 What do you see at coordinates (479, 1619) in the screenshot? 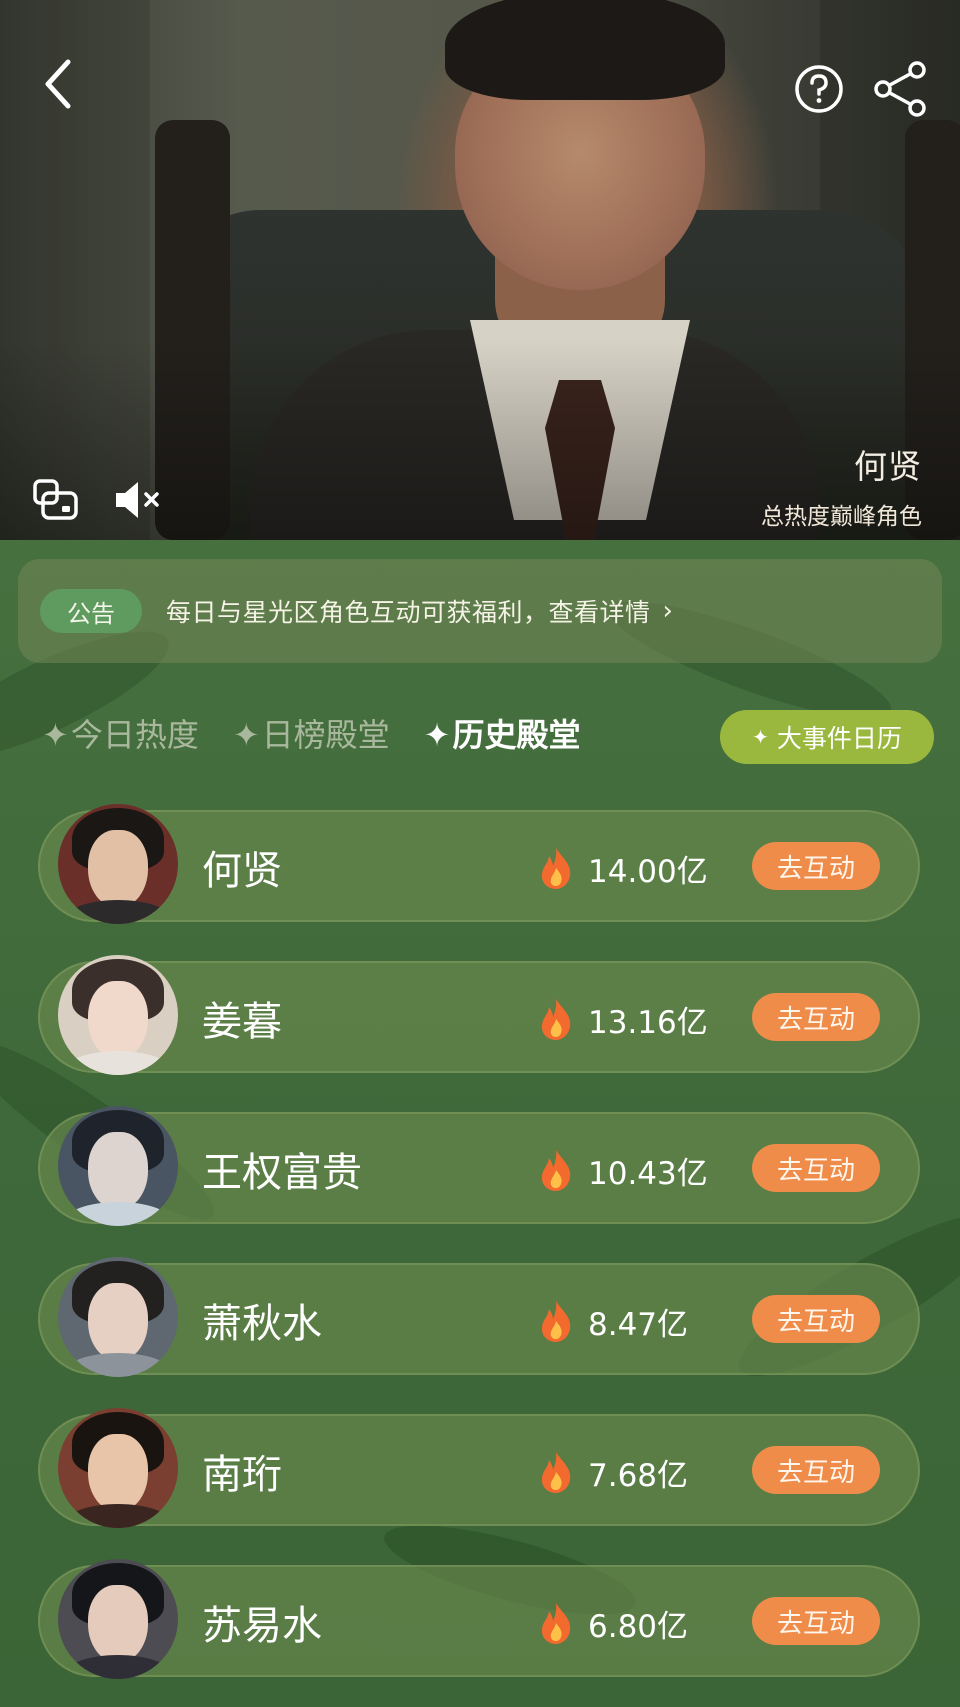
I see `ranking-row: 苏易水 6.80亿 去互动` at bounding box center [479, 1619].